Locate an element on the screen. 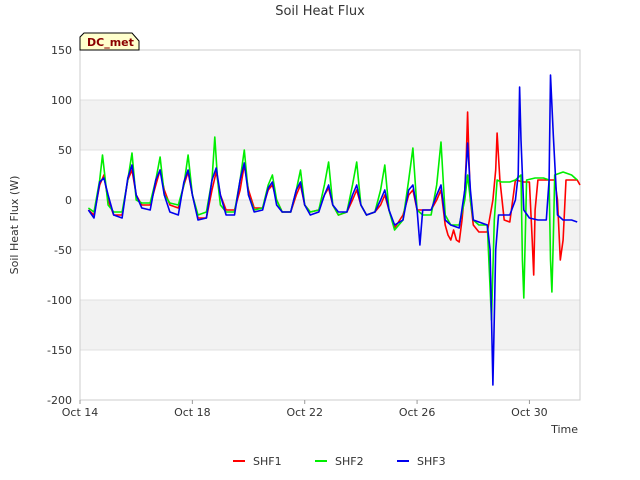  x-axis-title: Time is located at coordinates (564, 429).